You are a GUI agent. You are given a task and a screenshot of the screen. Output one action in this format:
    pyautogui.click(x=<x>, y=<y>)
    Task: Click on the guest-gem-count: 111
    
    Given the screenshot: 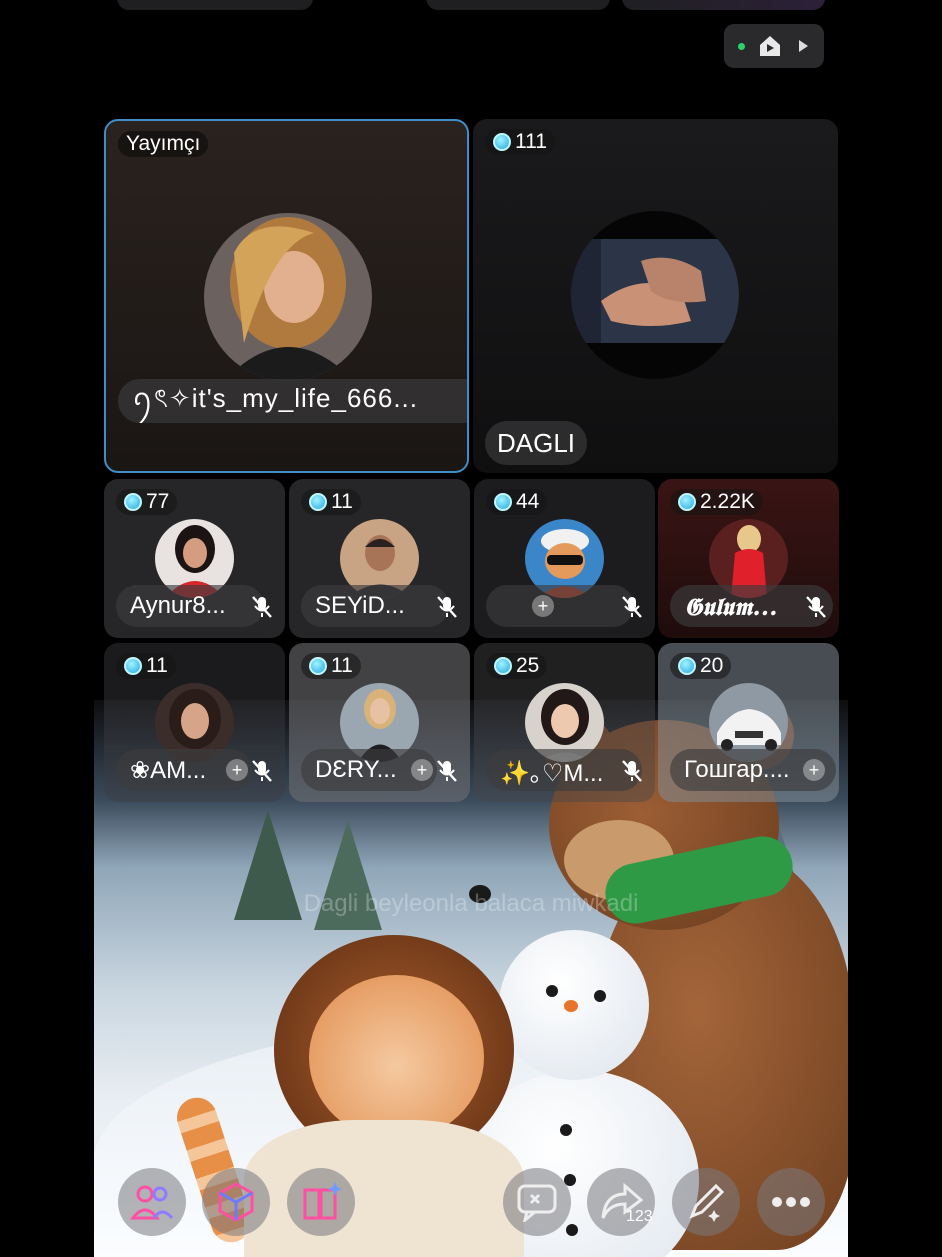 What is the action you would take?
    pyautogui.click(x=520, y=142)
    